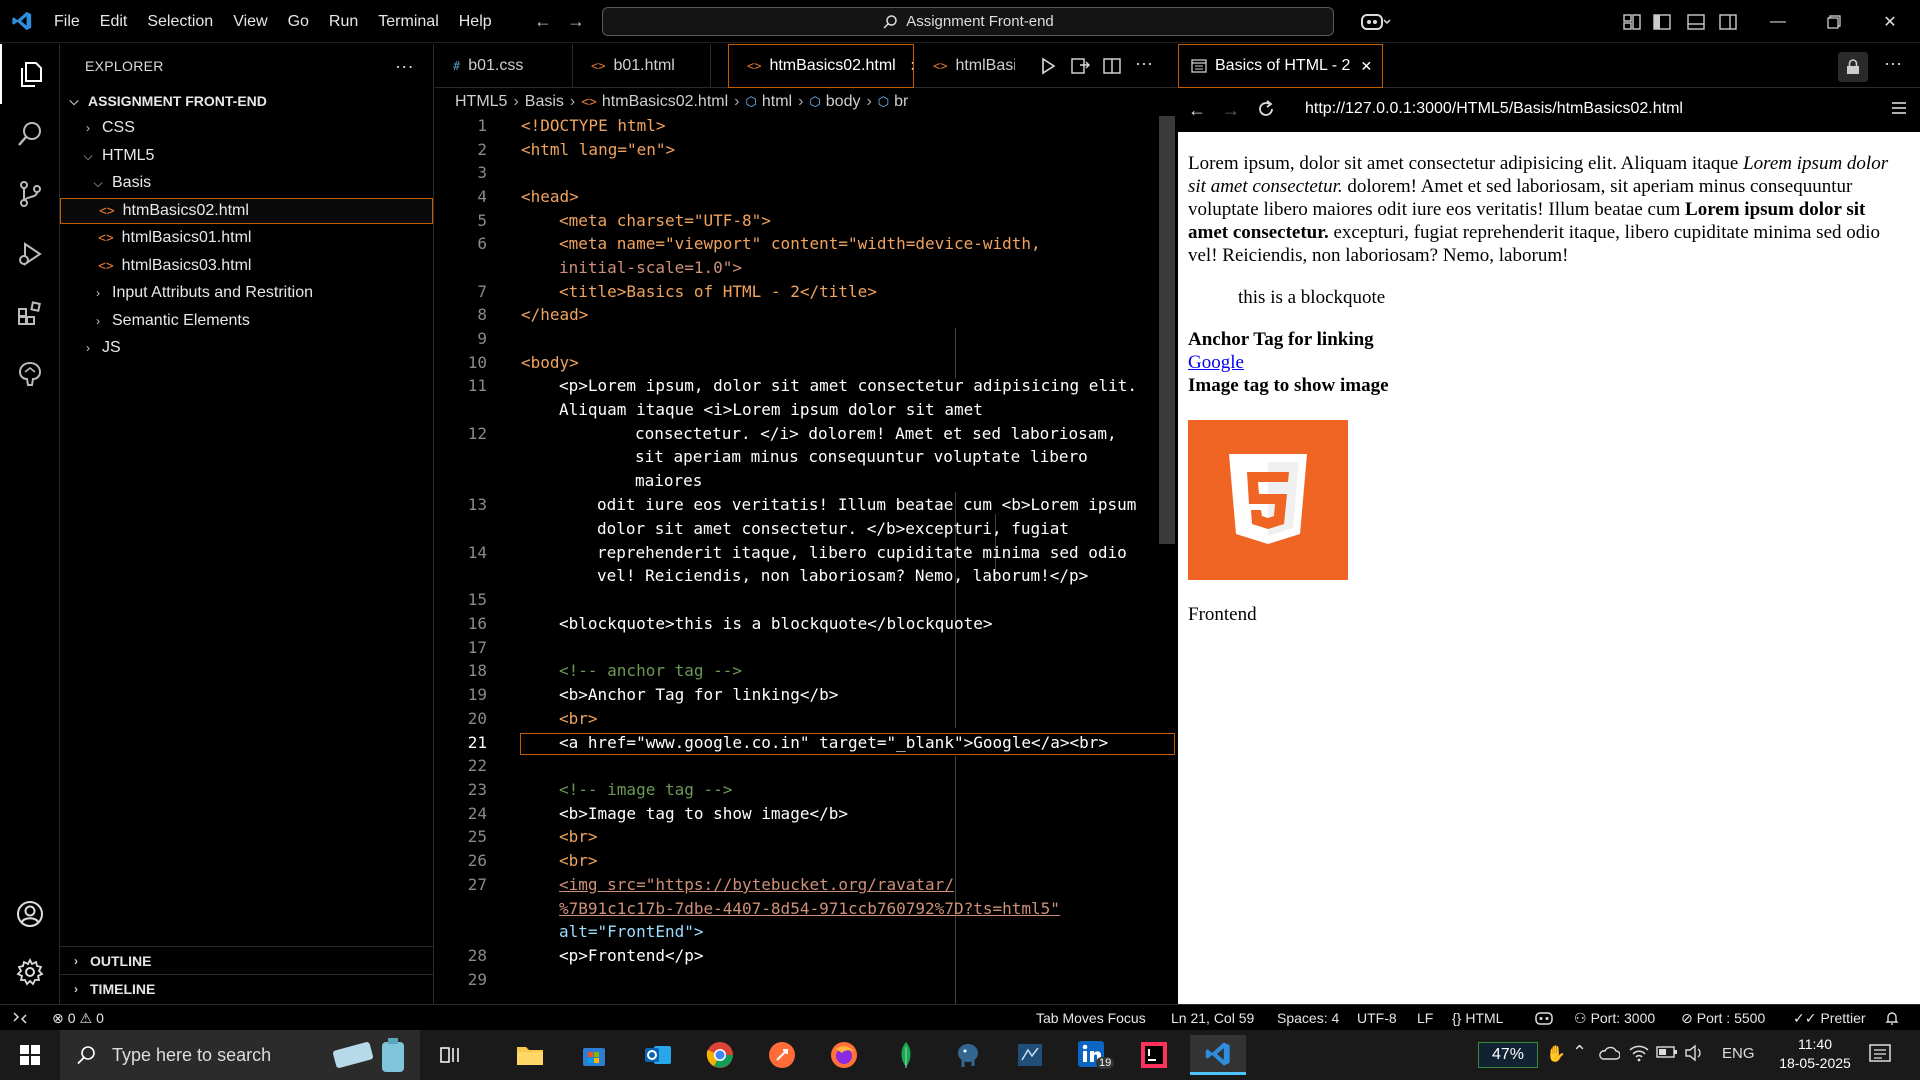 The image size is (1920, 1080). What do you see at coordinates (114, 21) in the screenshot?
I see `menu-edit: Edit` at bounding box center [114, 21].